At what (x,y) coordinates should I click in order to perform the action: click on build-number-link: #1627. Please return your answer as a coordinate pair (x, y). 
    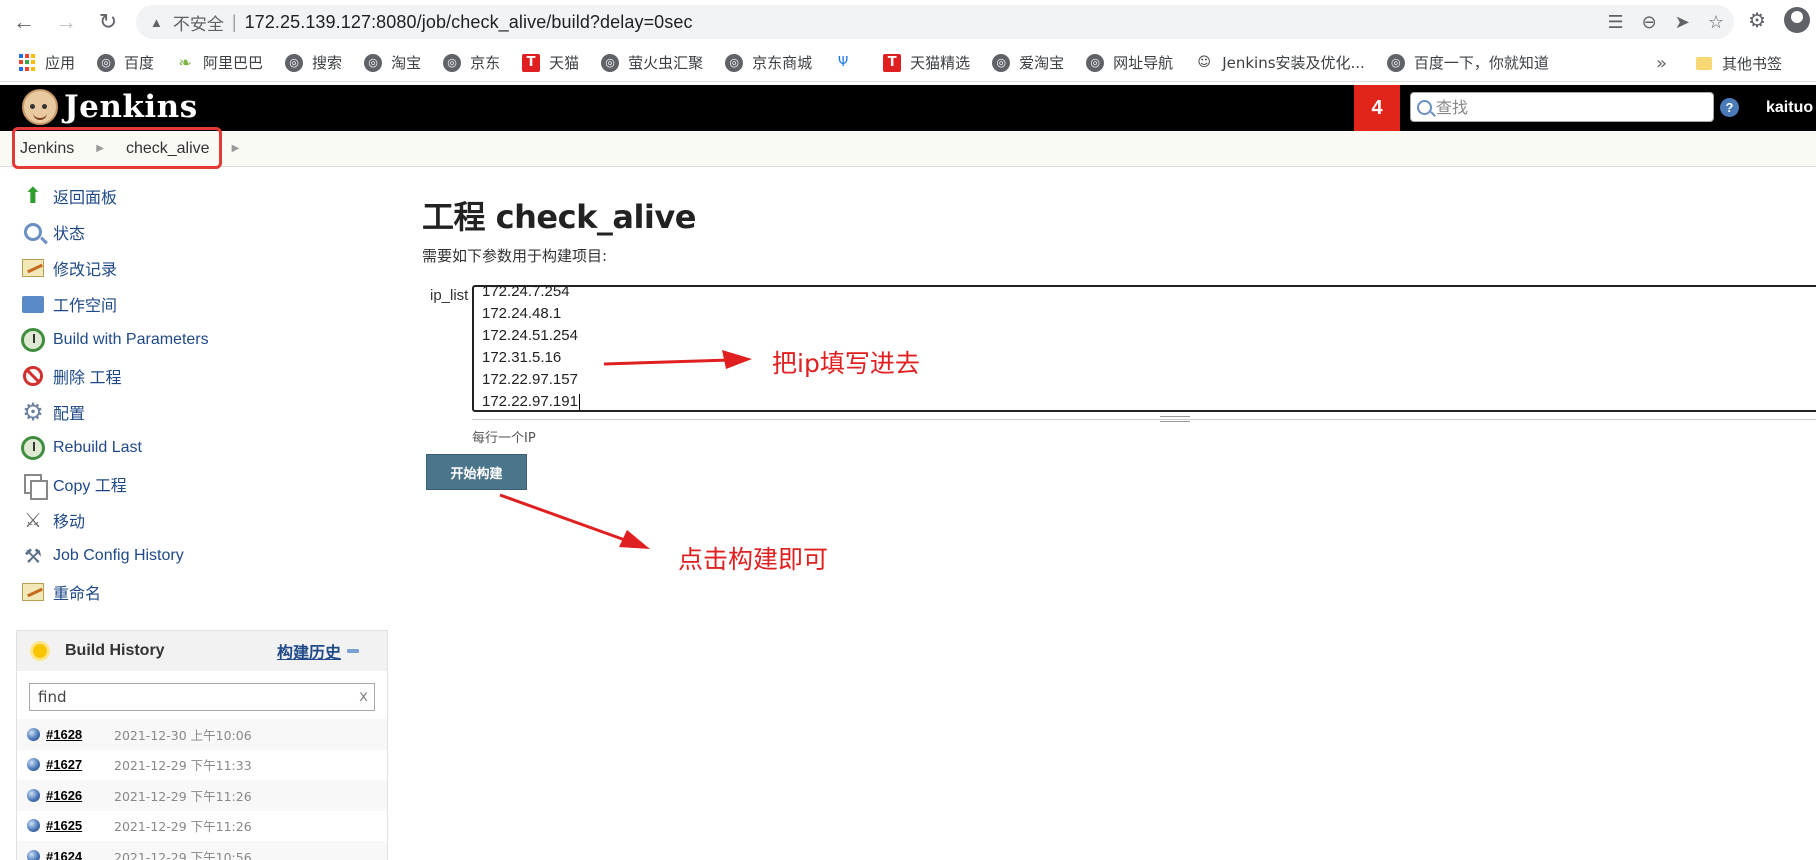
    Looking at the image, I should click on (80, 764).